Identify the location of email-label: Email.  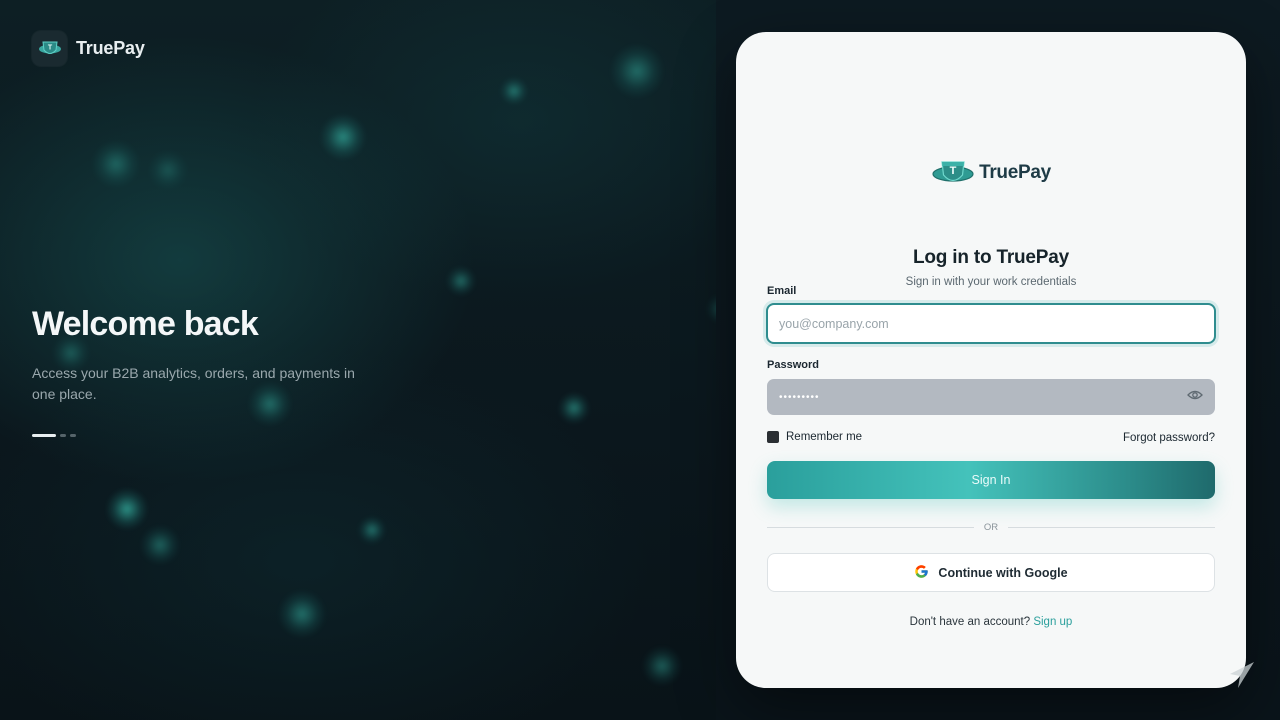
(782, 291).